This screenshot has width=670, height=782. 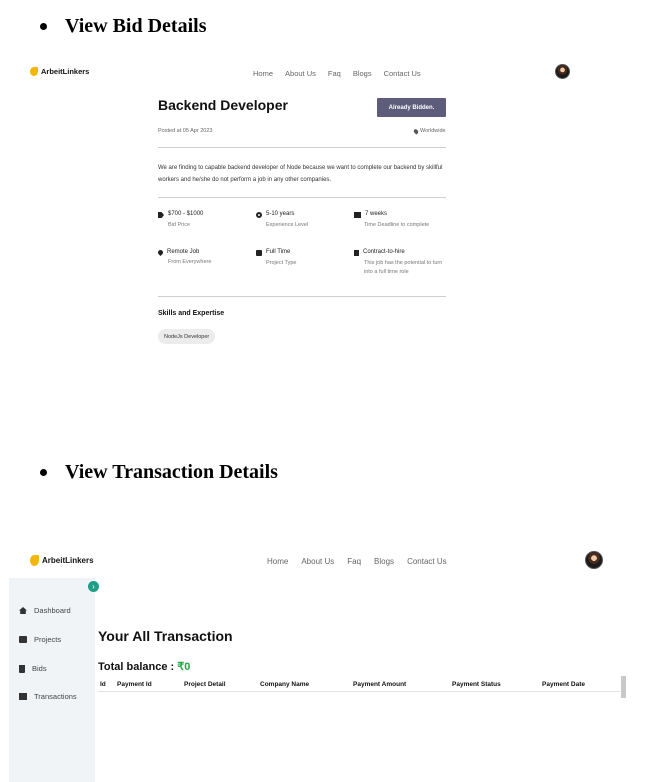 What do you see at coordinates (285, 684) in the screenshot?
I see `col-company-name: Company Name` at bounding box center [285, 684].